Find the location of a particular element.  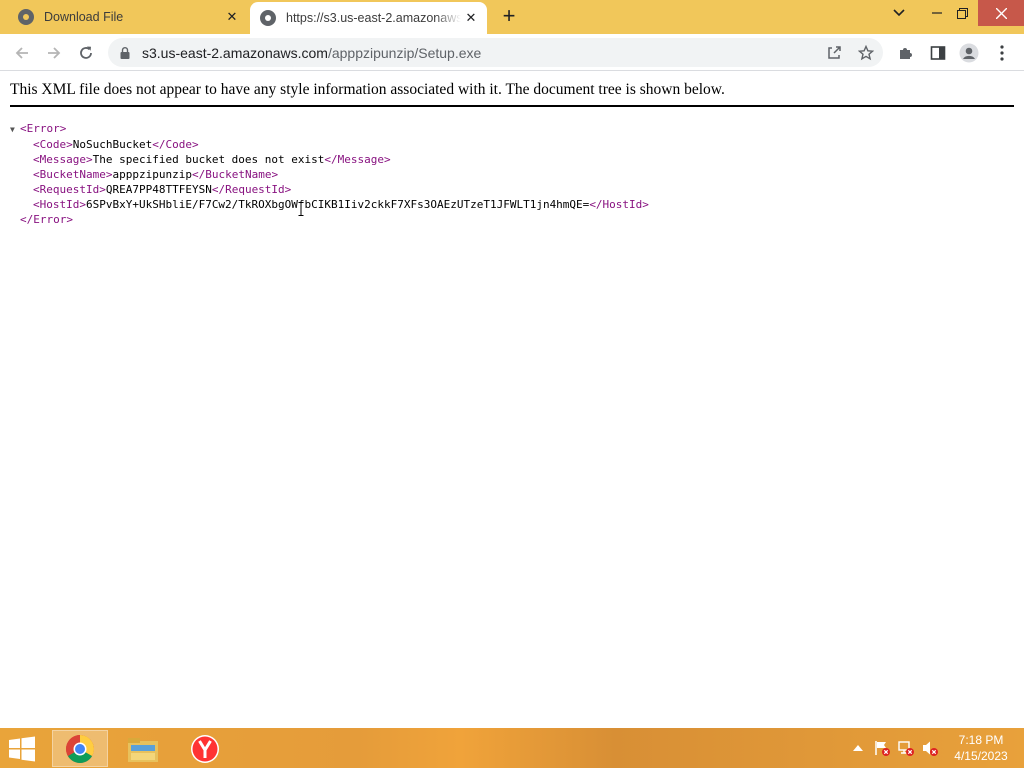

xml-root-open: ▼ <Error> is located at coordinates (329, 129).